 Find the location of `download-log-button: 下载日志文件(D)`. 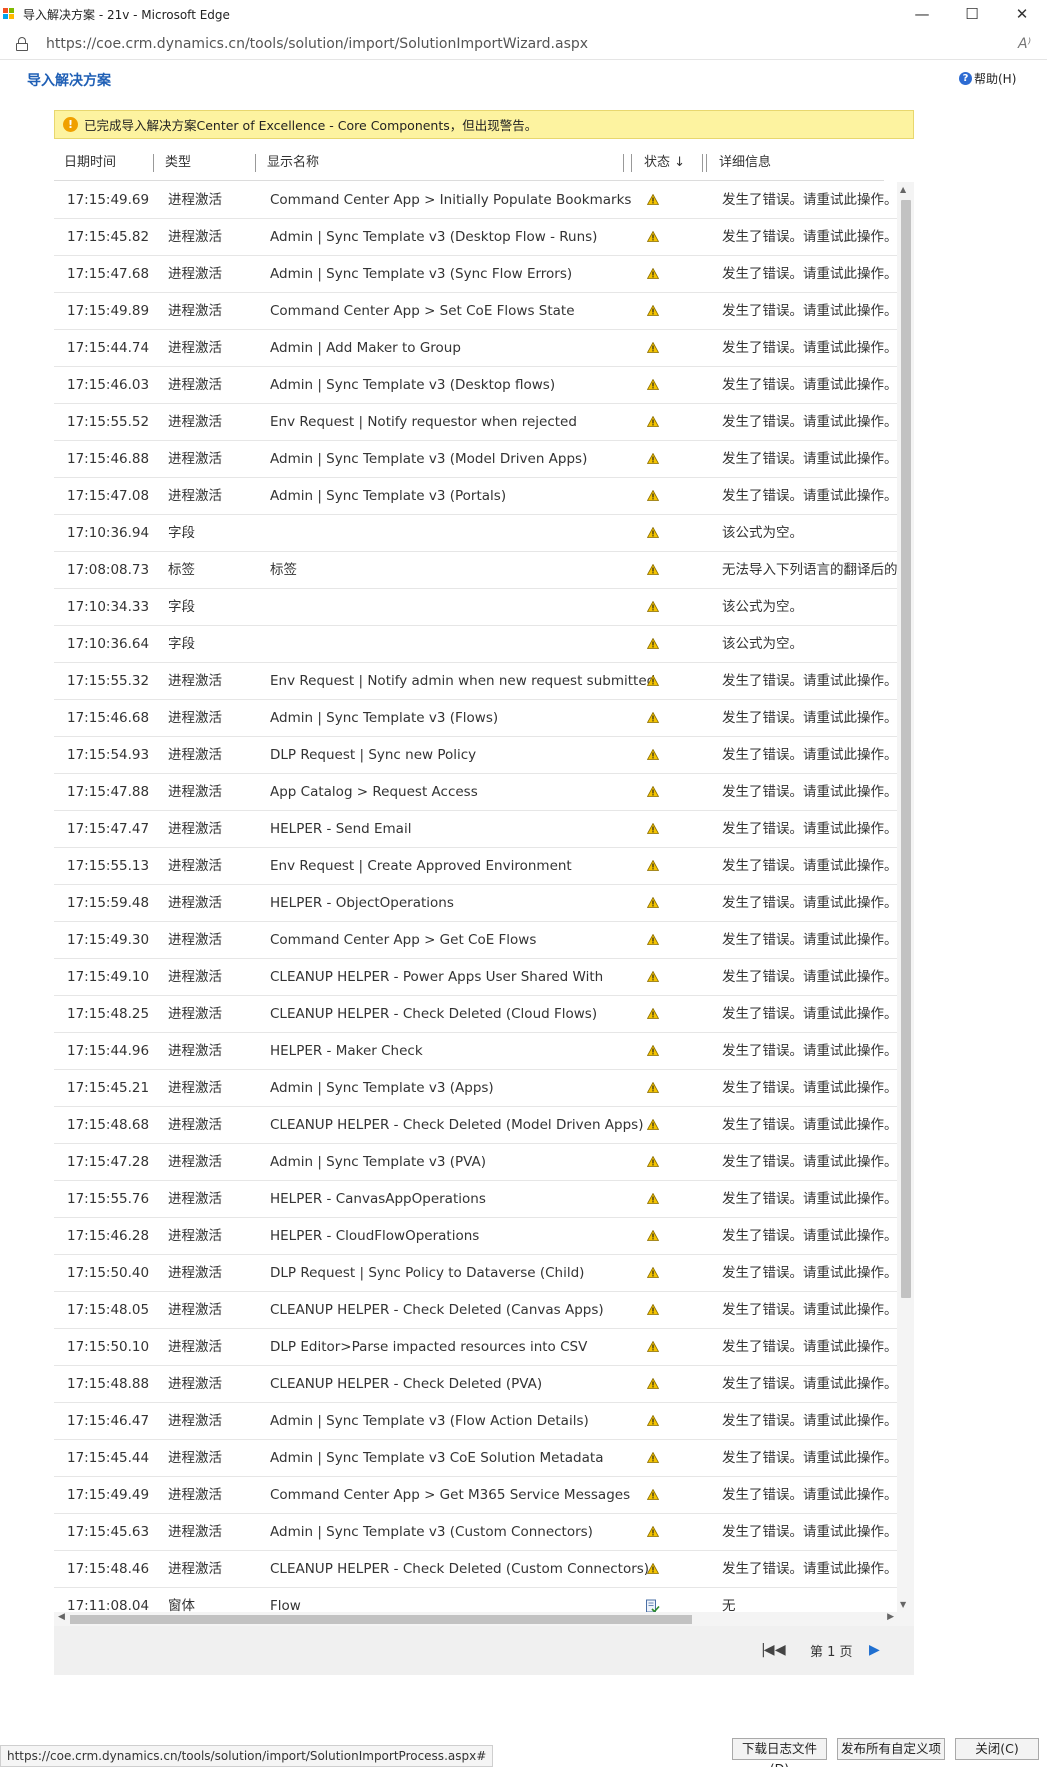

download-log-button: 下载日志文件(D) is located at coordinates (779, 1752).